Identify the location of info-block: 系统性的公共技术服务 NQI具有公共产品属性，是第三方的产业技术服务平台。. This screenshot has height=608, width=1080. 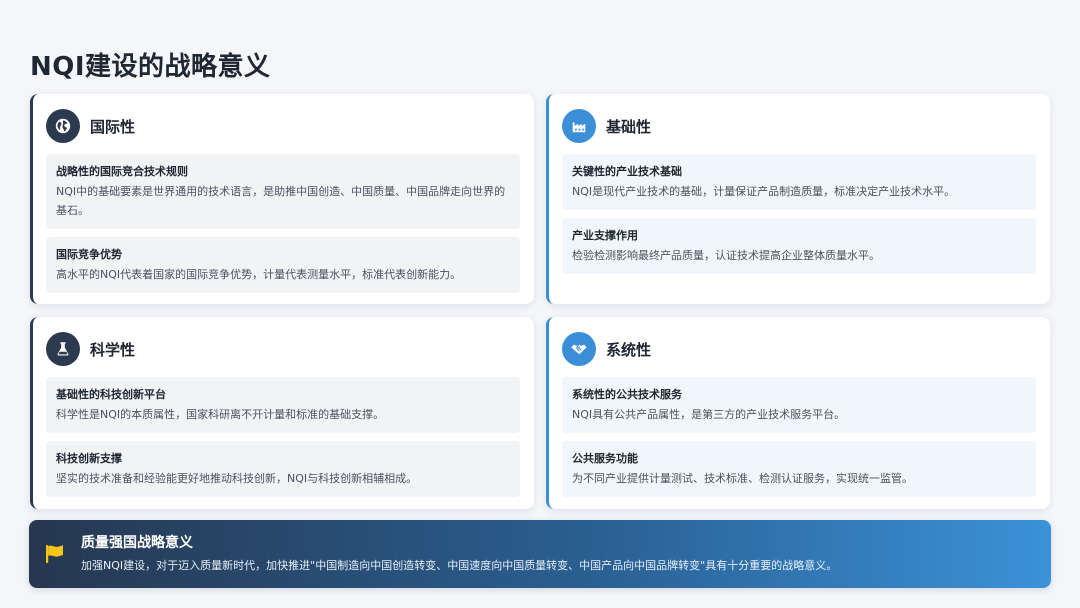
(799, 405).